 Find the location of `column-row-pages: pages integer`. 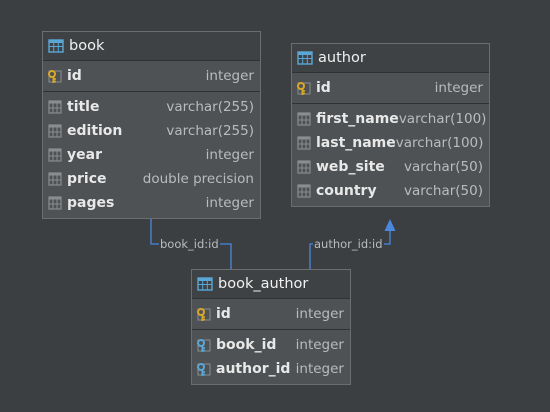

column-row-pages: pages integer is located at coordinates (151, 203).